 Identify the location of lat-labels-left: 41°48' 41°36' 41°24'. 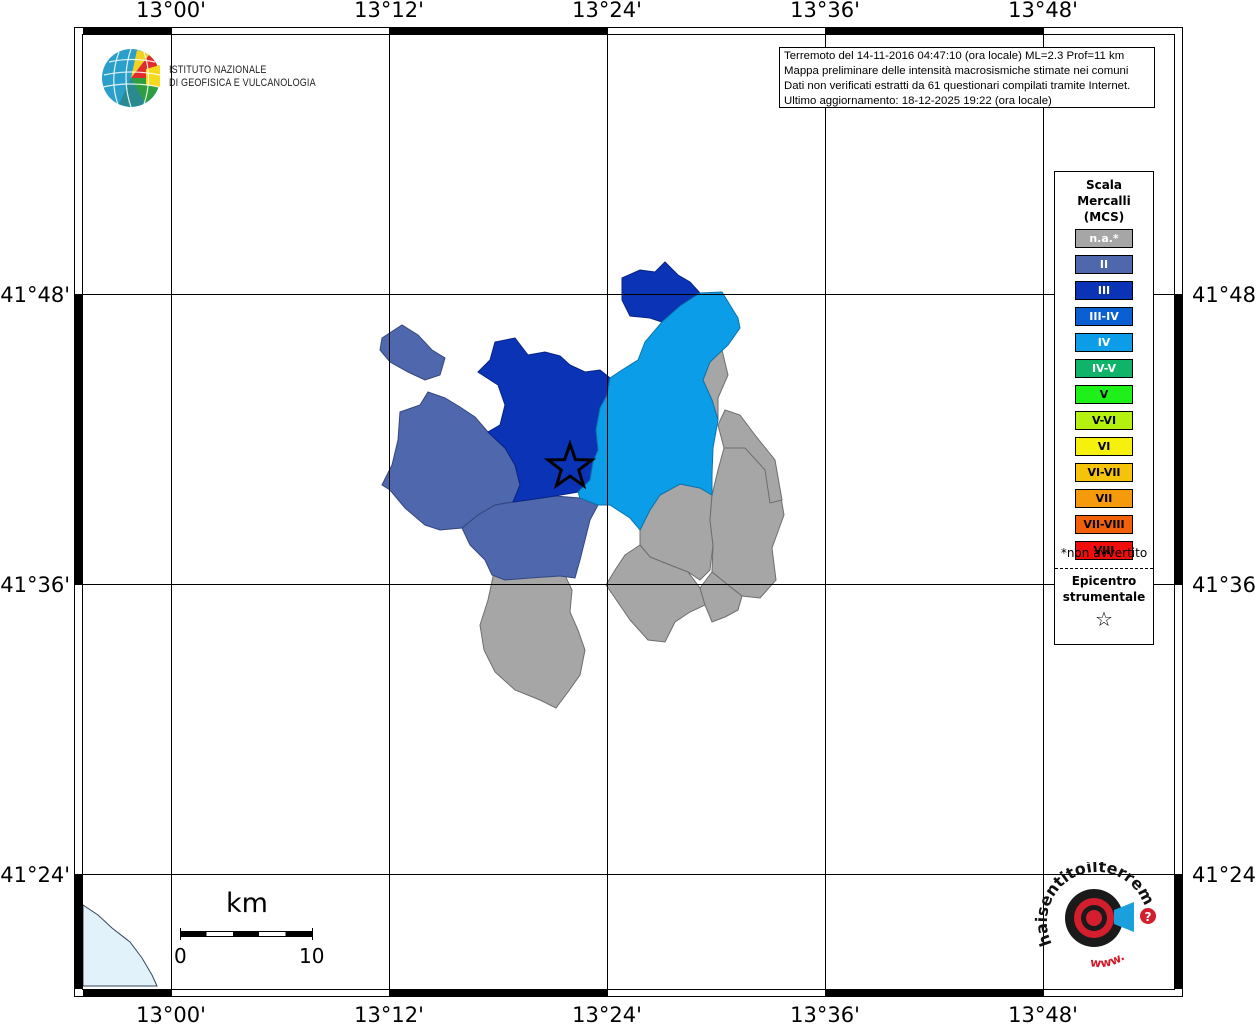
(35, 585).